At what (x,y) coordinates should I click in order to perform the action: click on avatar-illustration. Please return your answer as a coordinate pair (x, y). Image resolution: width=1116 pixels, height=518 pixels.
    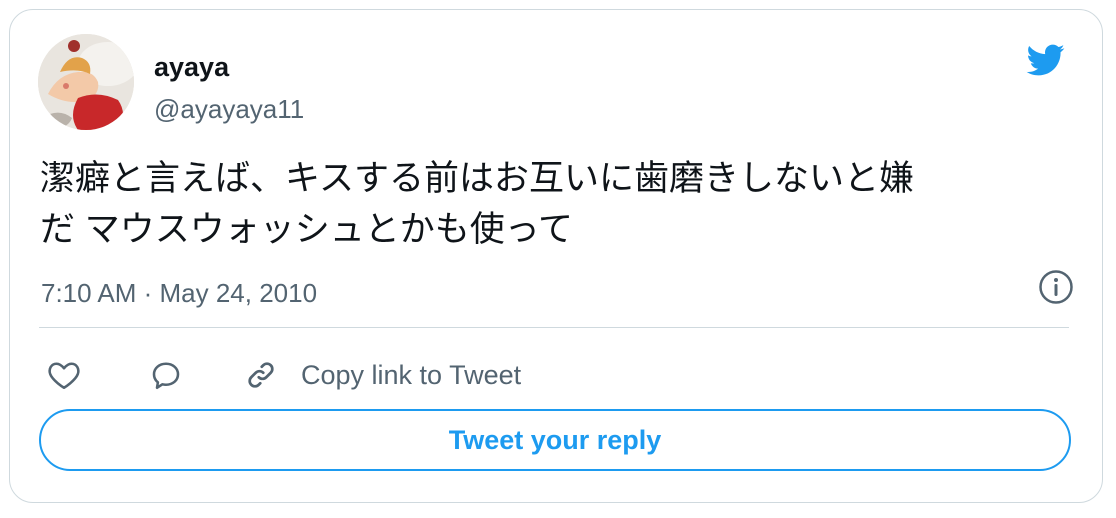
    Looking at the image, I should click on (86, 82).